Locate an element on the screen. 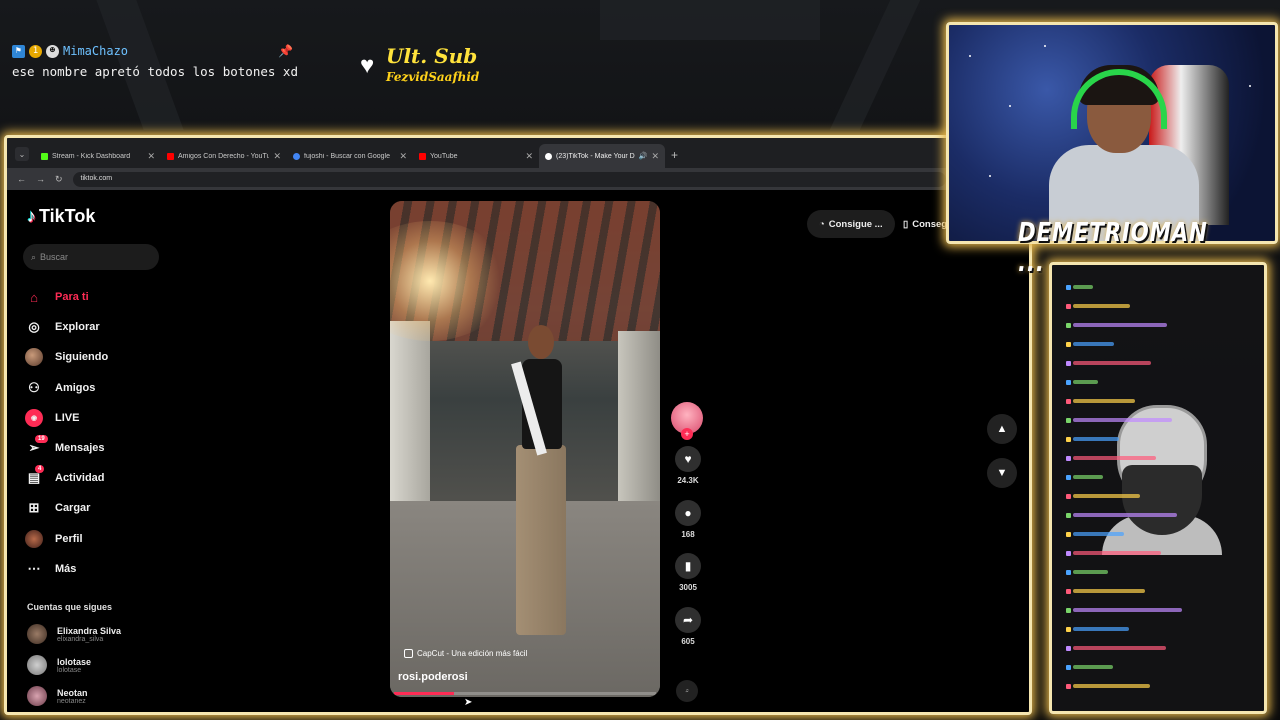  tab-kick-dashboard: Stream - Kick Dashboard ✕ is located at coordinates (98, 156).